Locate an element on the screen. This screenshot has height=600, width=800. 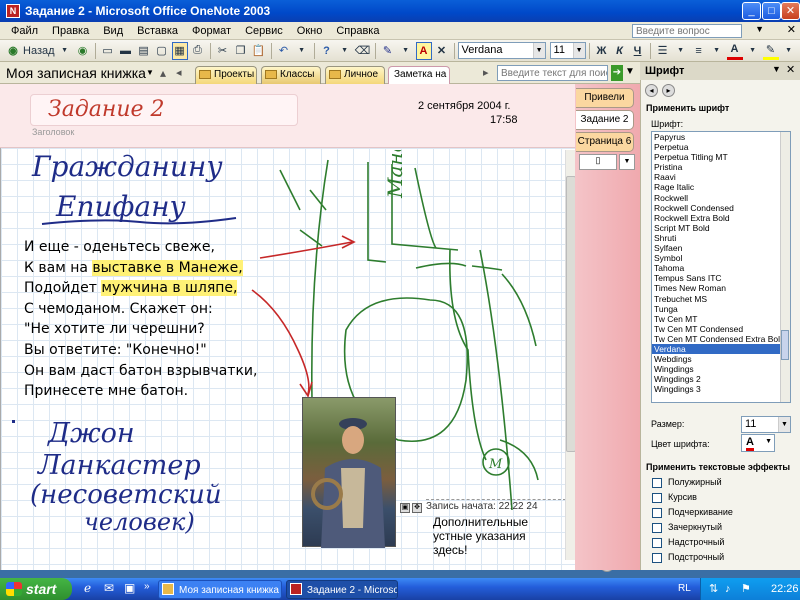
font-list-item: Script MT Bold is located at coordinates (721, 228).